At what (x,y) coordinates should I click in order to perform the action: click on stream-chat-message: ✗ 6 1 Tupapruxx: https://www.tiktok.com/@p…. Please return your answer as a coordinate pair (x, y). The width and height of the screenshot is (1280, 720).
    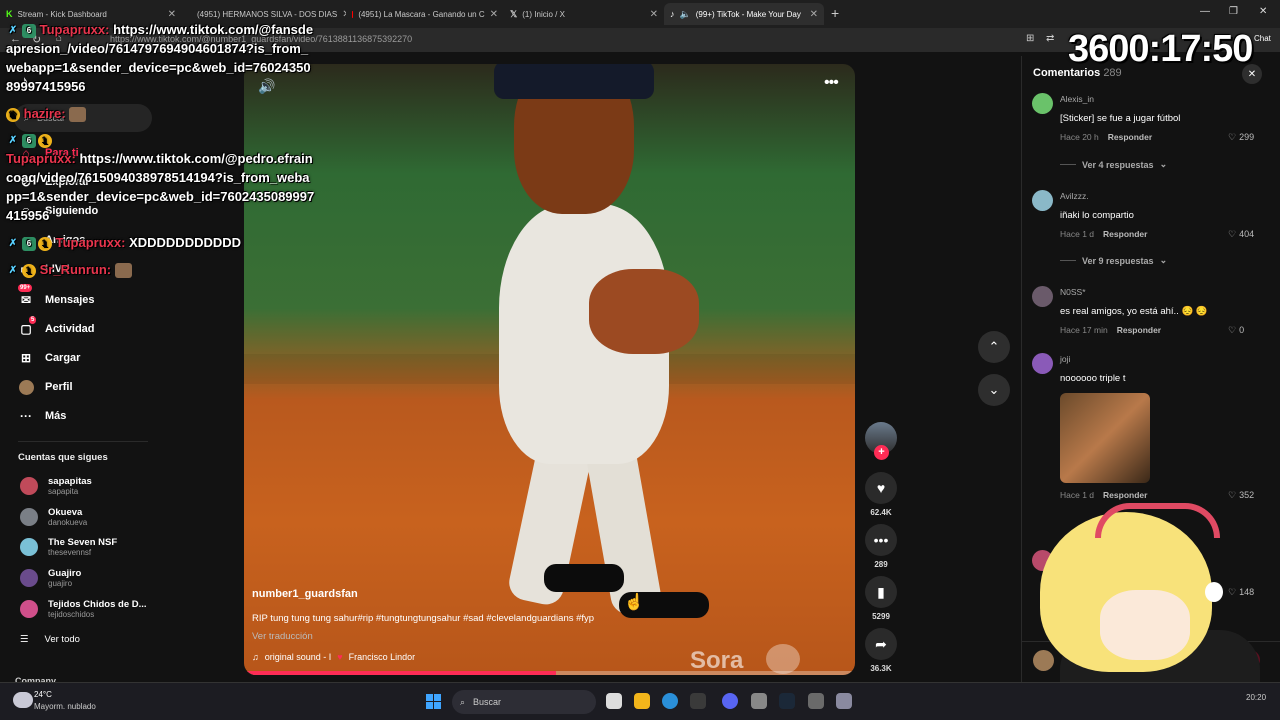
    Looking at the image, I should click on (160, 178).